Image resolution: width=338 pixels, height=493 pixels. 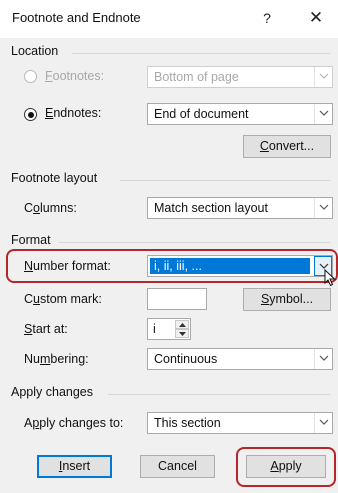 What do you see at coordinates (211, 208) in the screenshot?
I see `columns-value: Match section layout` at bounding box center [211, 208].